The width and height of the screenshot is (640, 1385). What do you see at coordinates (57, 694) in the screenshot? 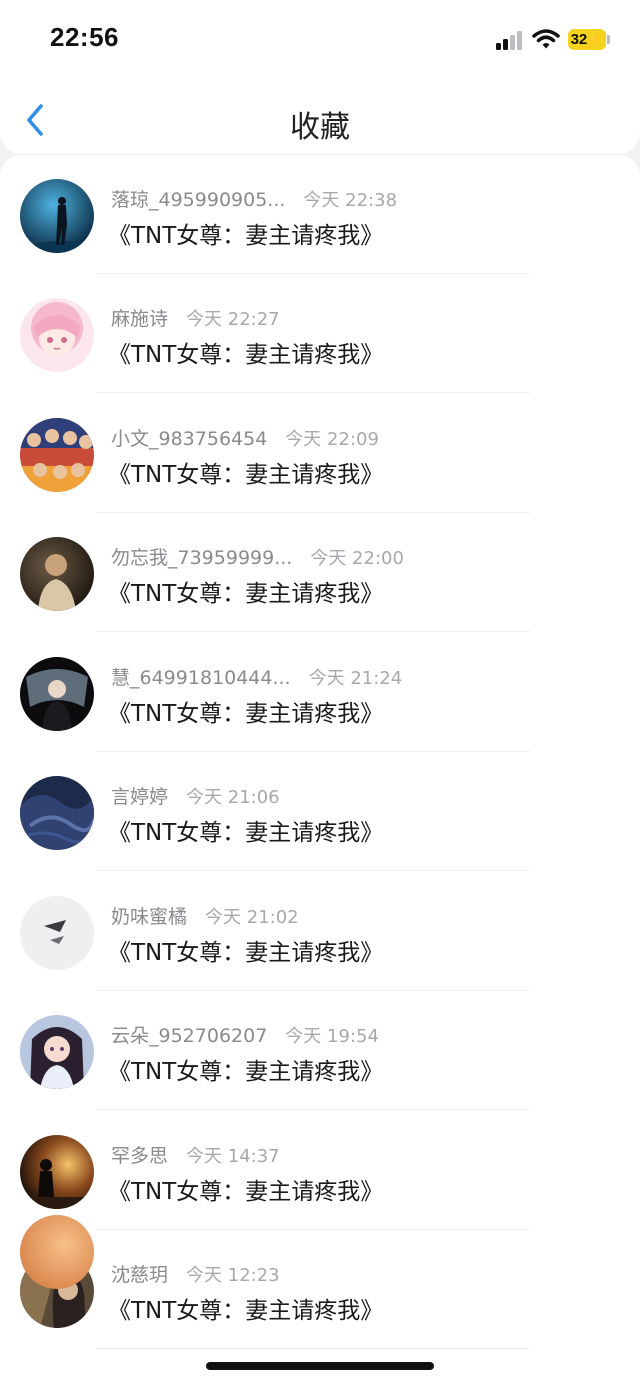
I see `girl-with-veil-avatar` at bounding box center [57, 694].